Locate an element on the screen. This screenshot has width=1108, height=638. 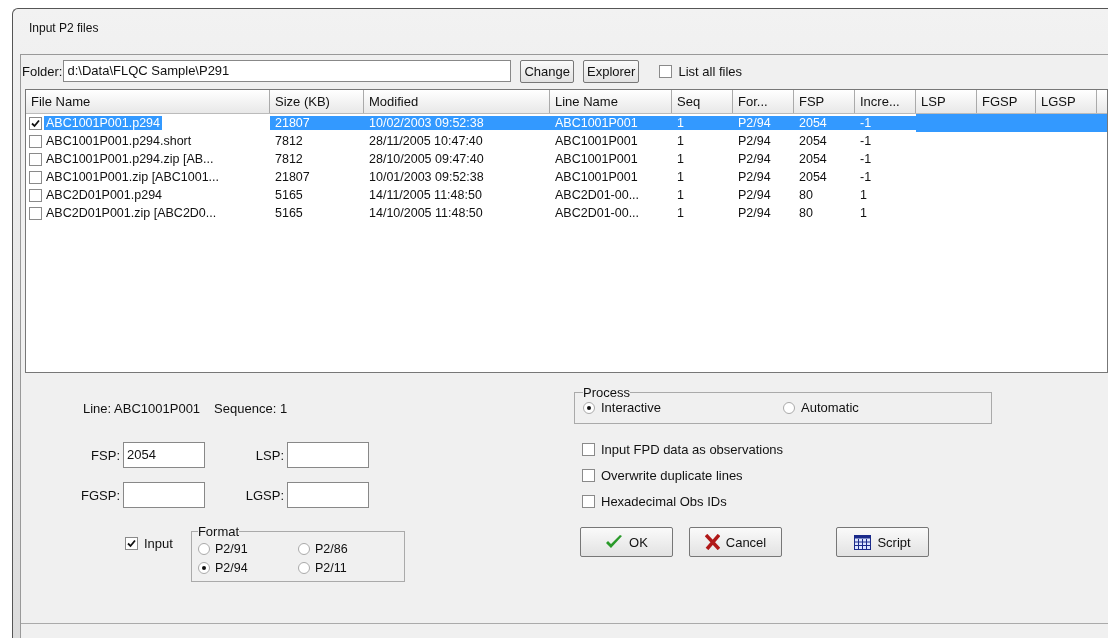
folder-button: Explorer is located at coordinates (611, 71).